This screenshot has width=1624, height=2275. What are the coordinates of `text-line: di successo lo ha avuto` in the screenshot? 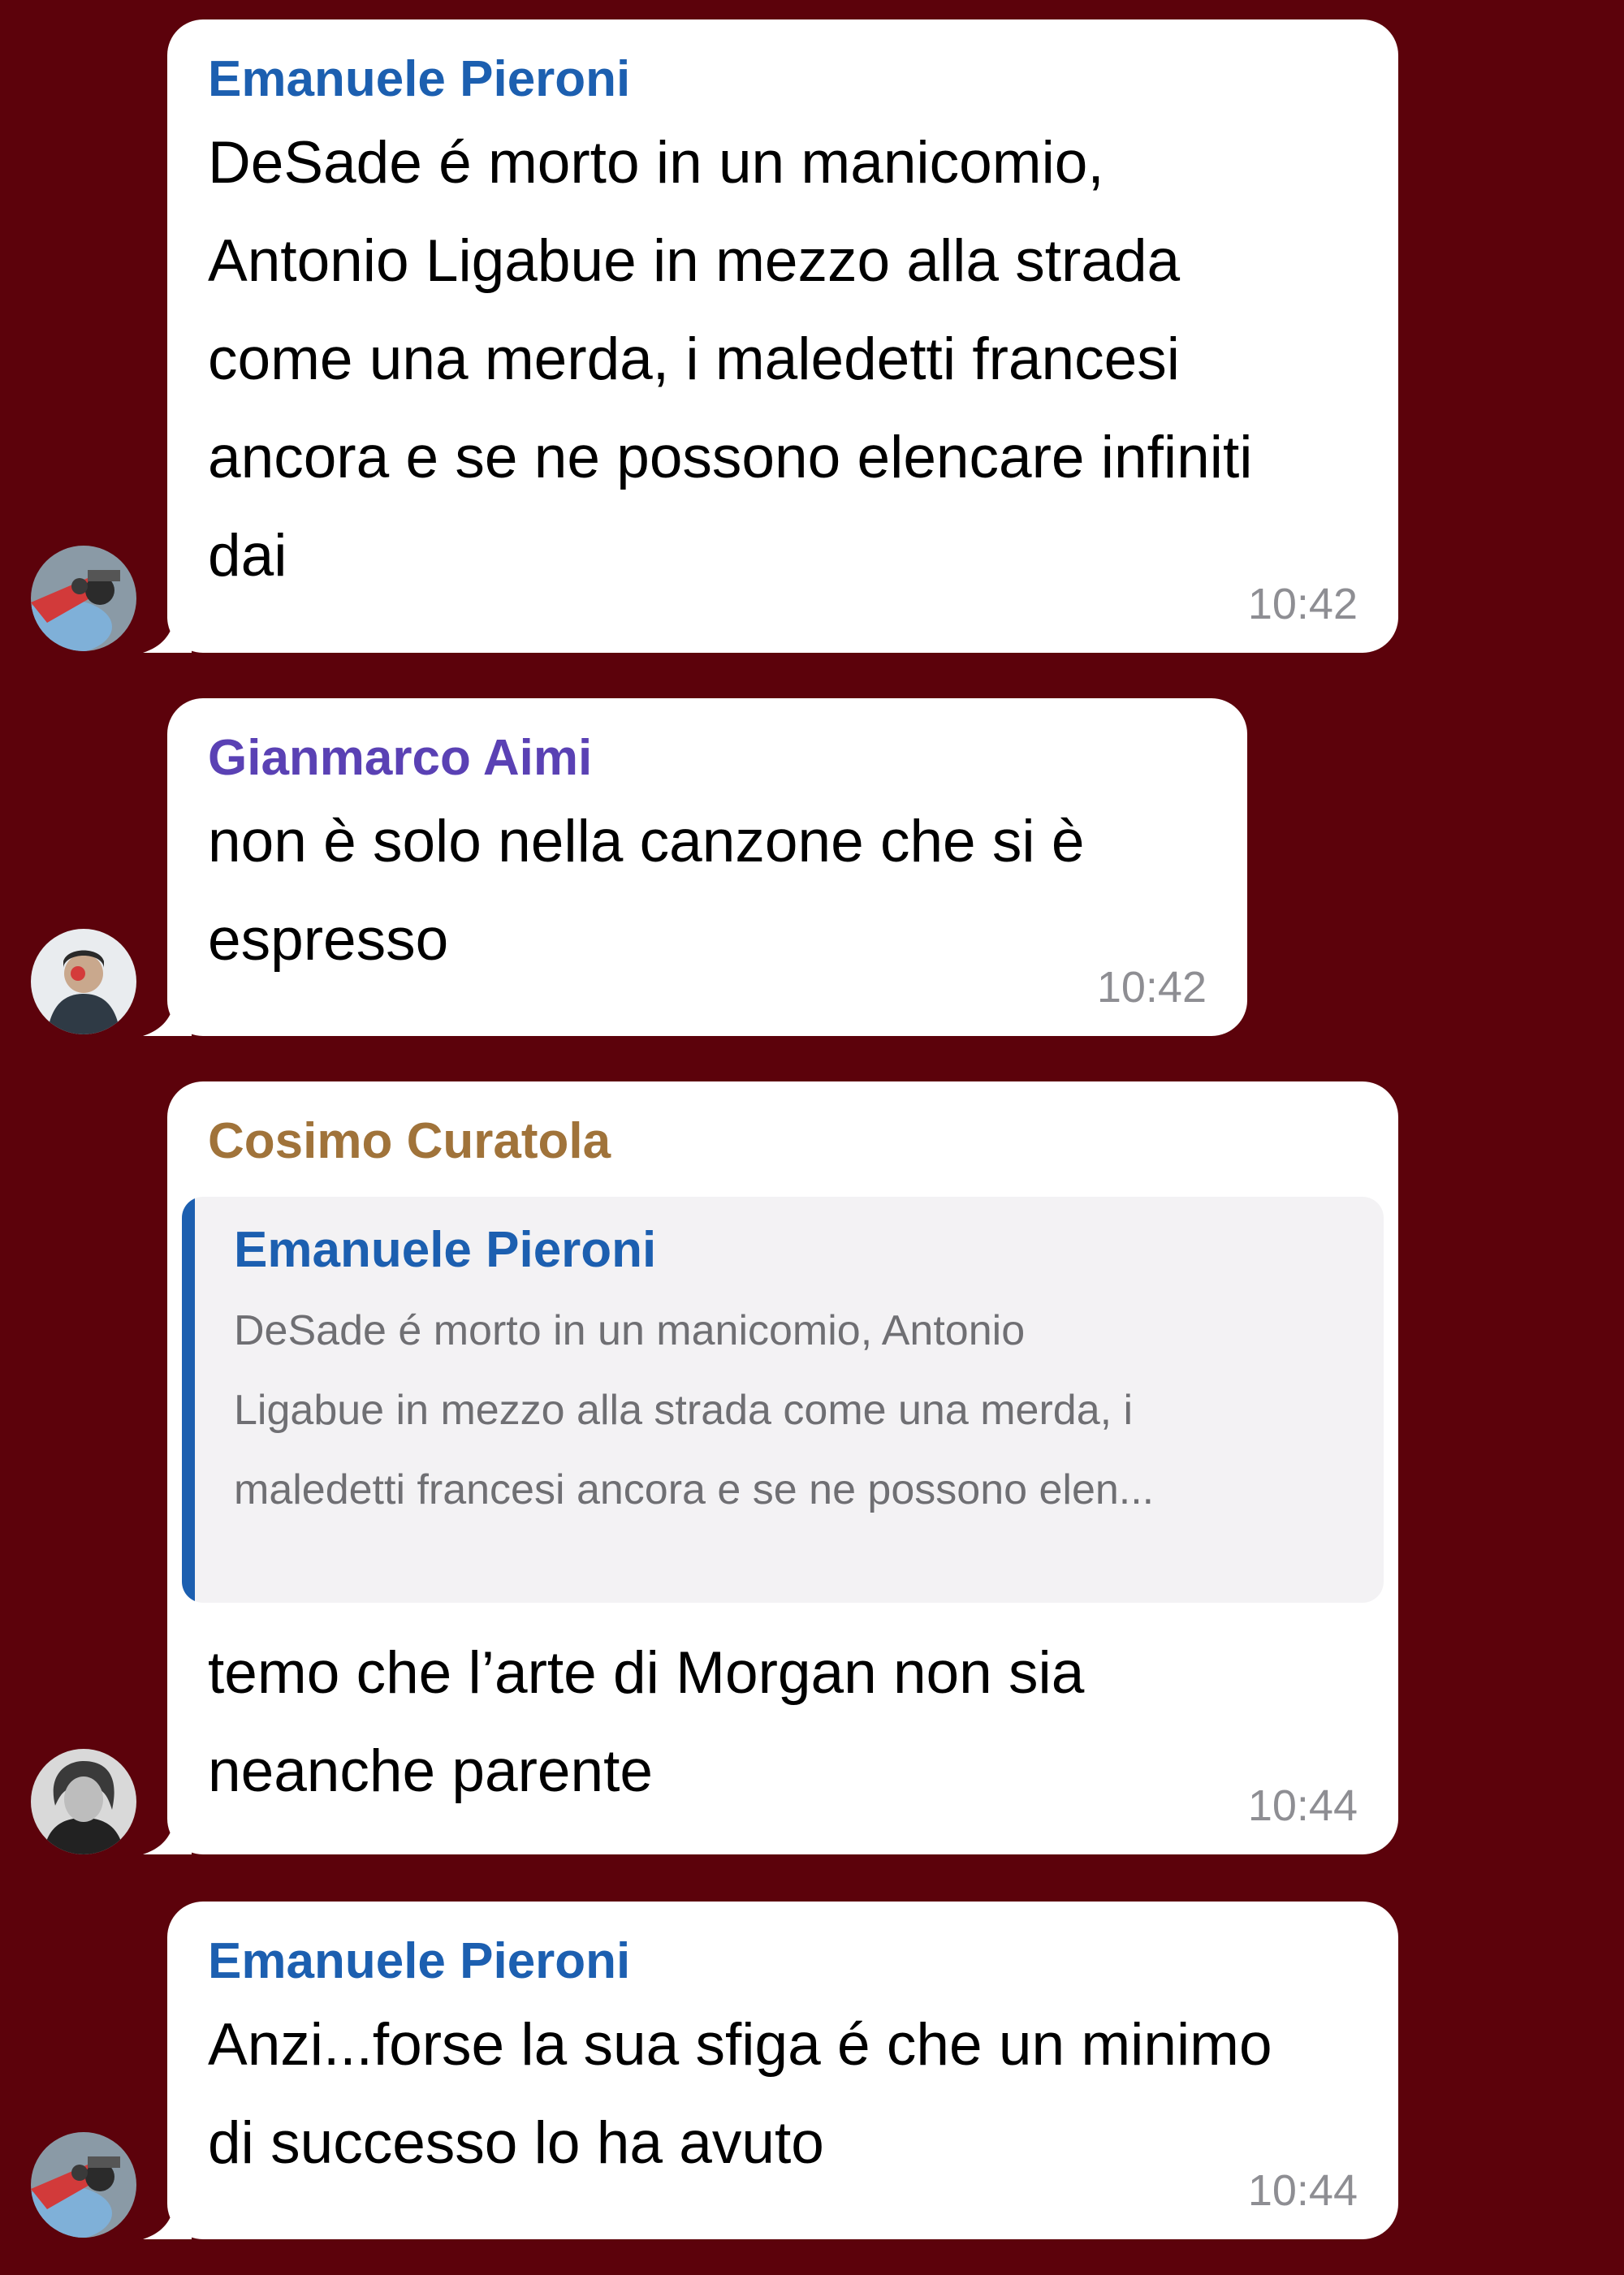 It's located at (516, 2143).